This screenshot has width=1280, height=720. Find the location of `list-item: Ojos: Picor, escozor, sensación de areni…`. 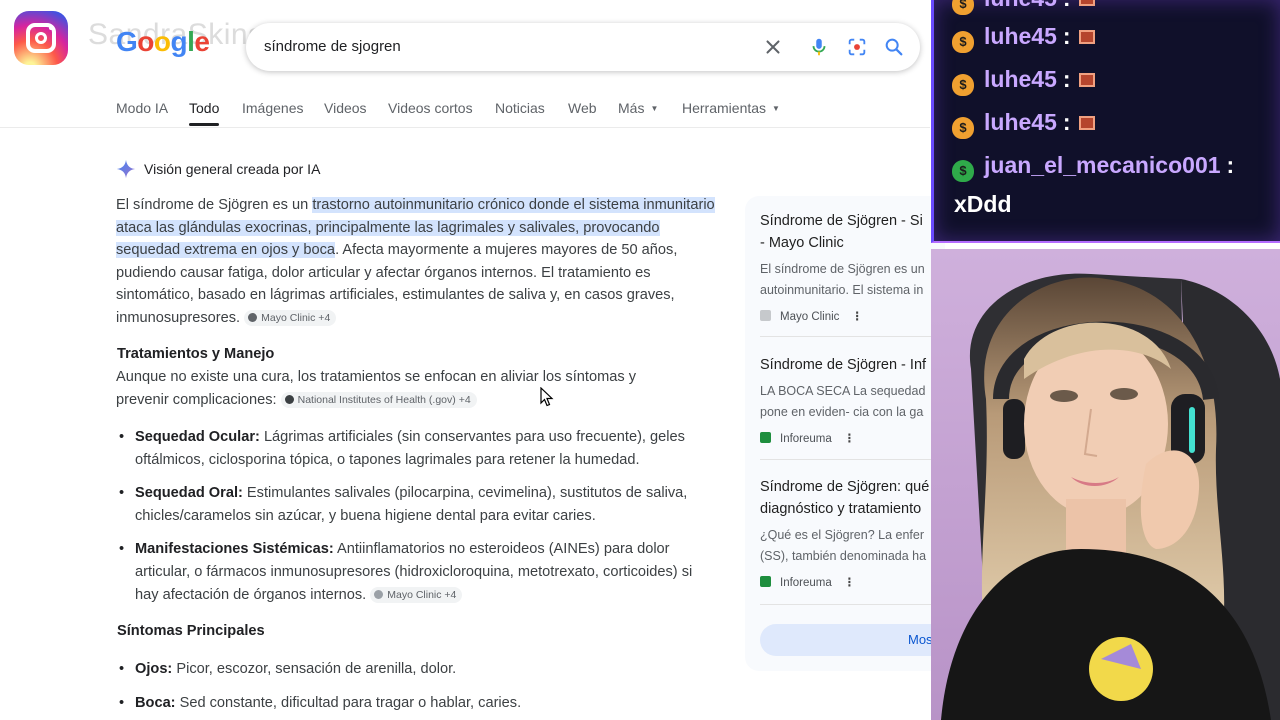

list-item: Ojos: Picor, escozor, sensación de areni… is located at coordinates (416, 669).